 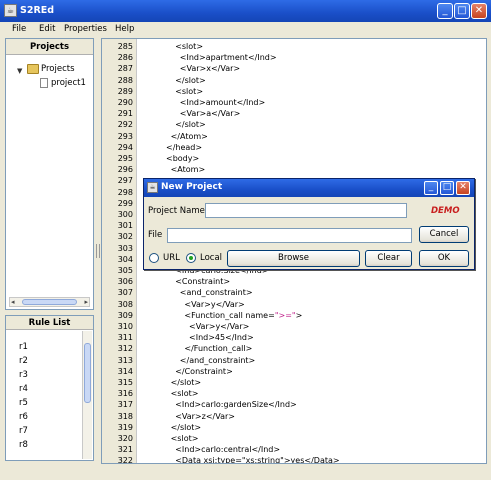 I want to click on code-line: </Atom>, so click(x=189, y=136).